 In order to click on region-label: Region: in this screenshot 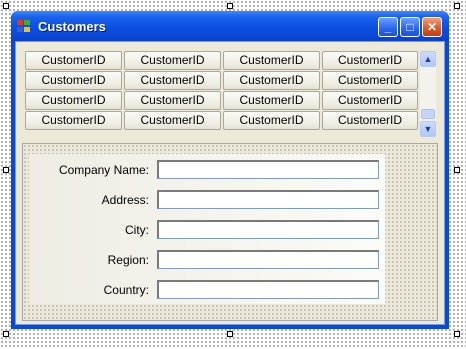, I will do `click(128, 260)`.